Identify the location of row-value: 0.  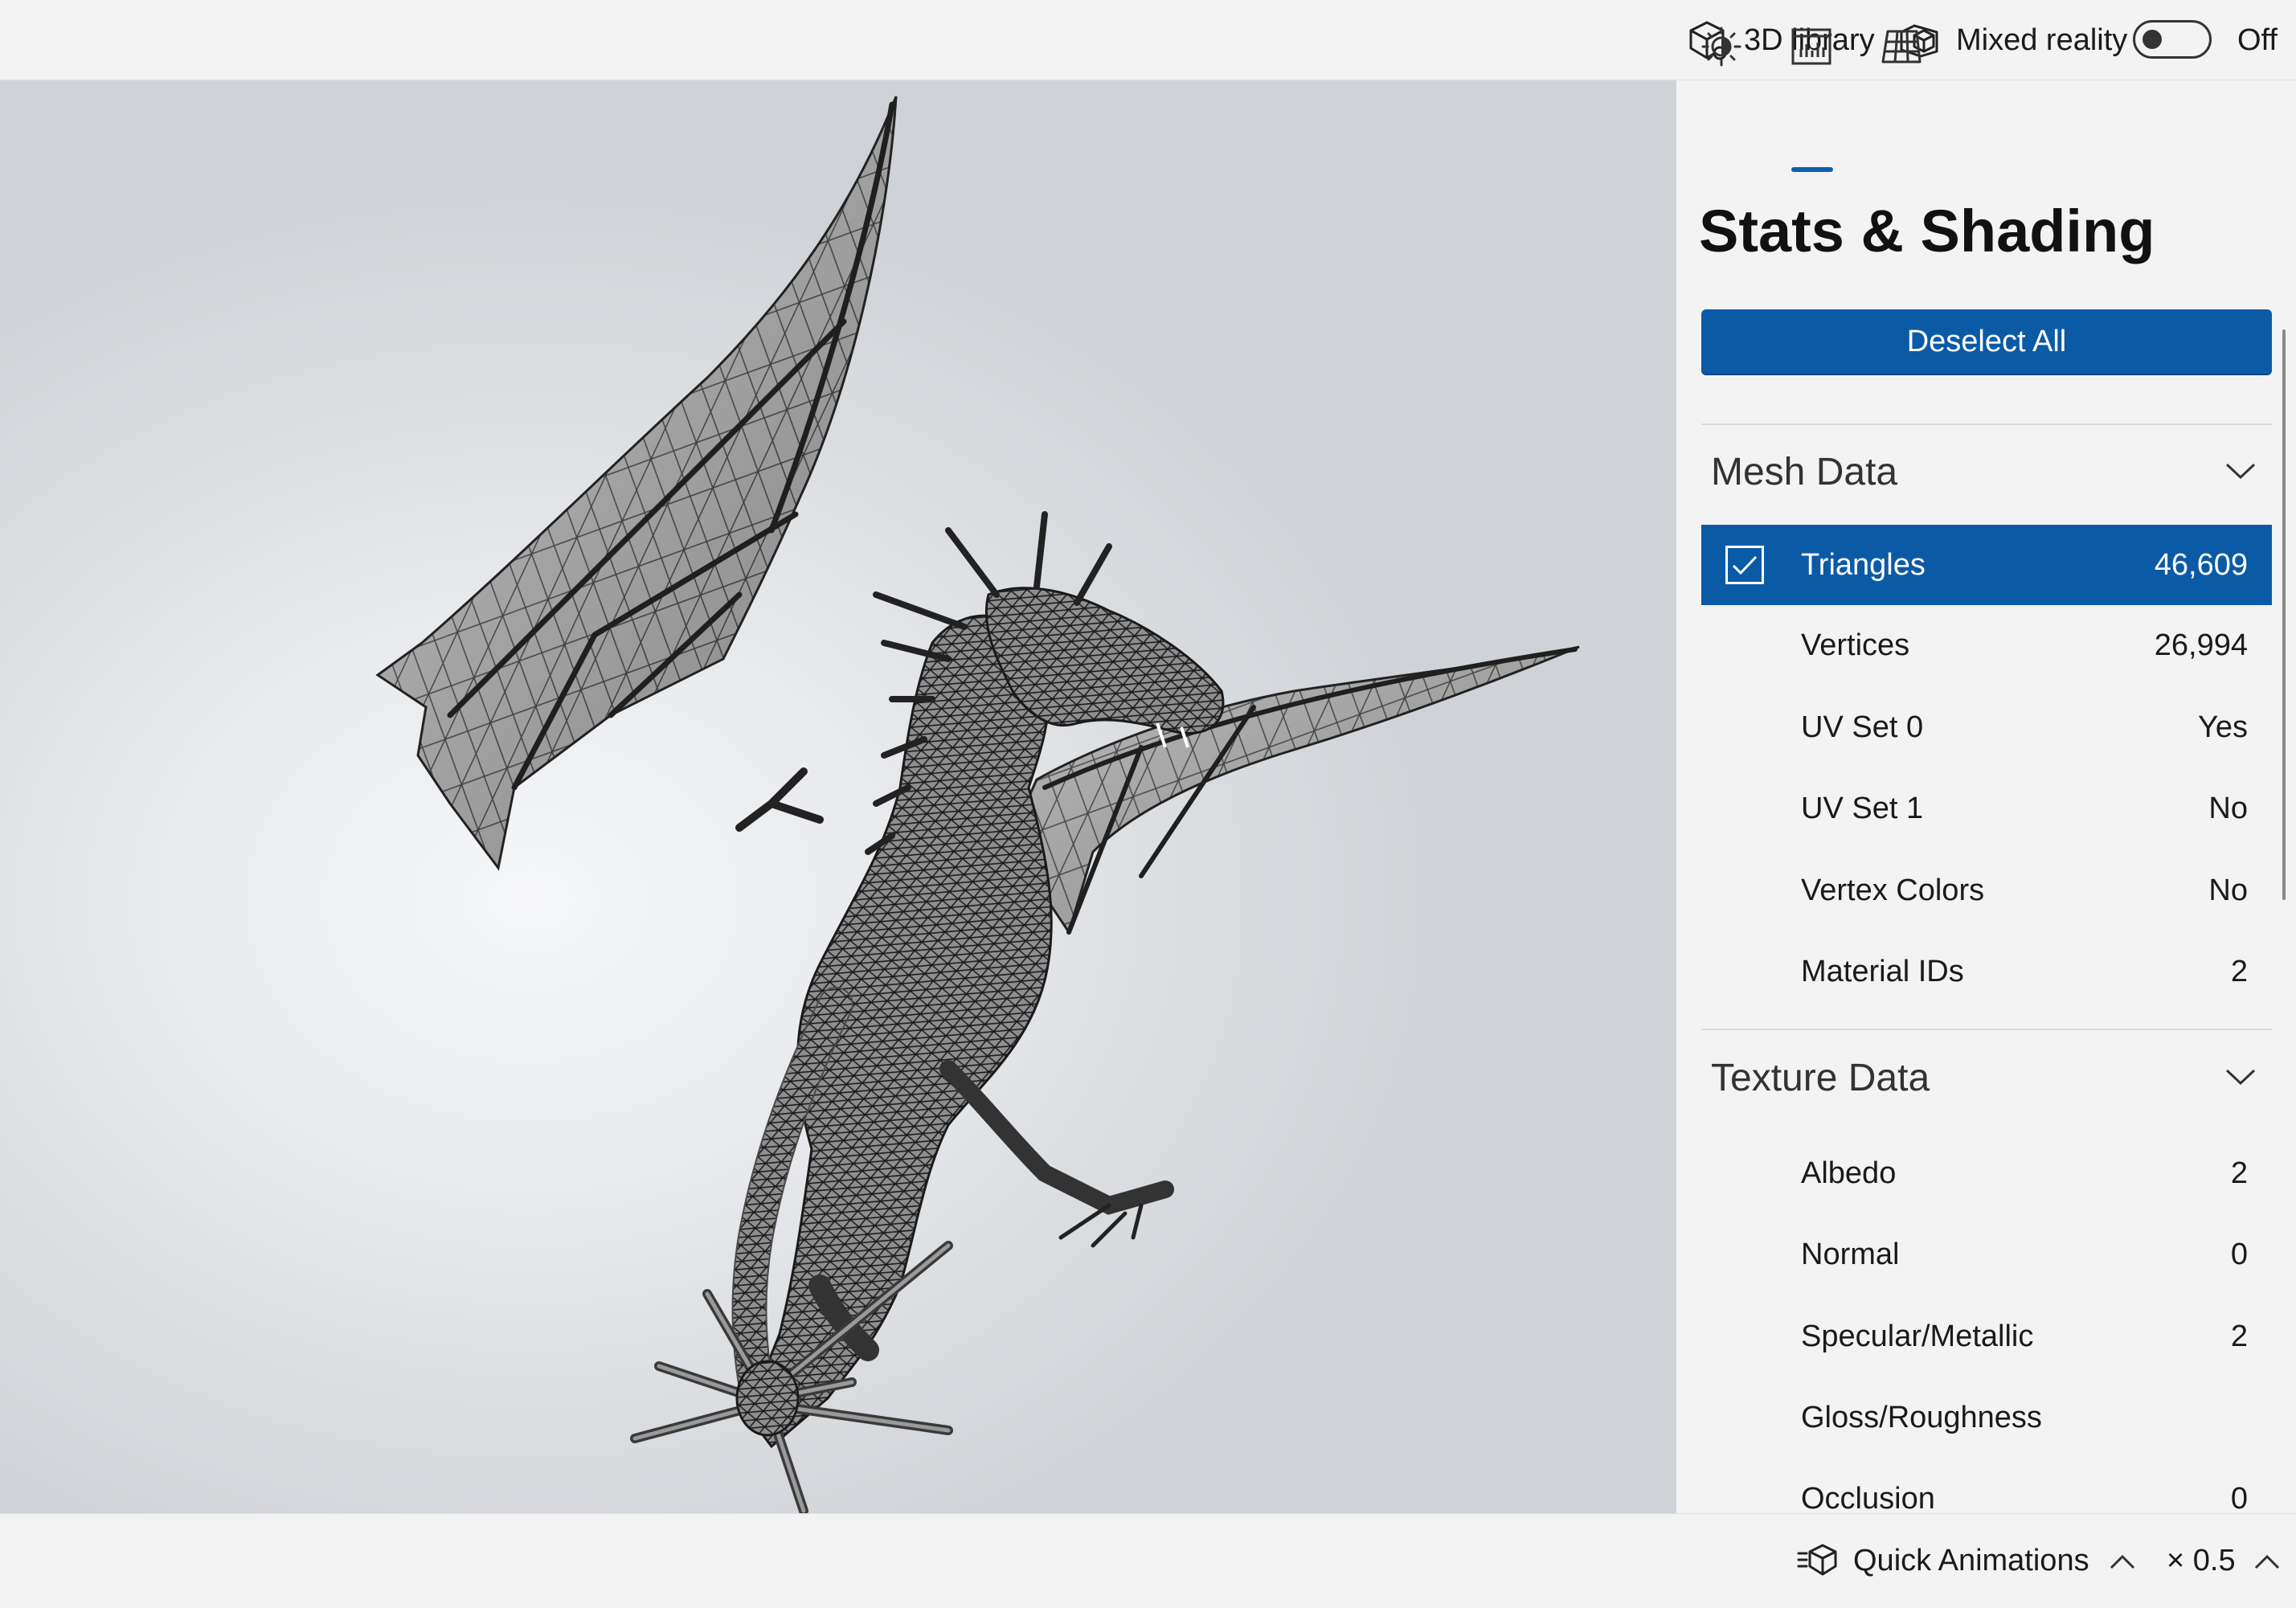
(2239, 1254).